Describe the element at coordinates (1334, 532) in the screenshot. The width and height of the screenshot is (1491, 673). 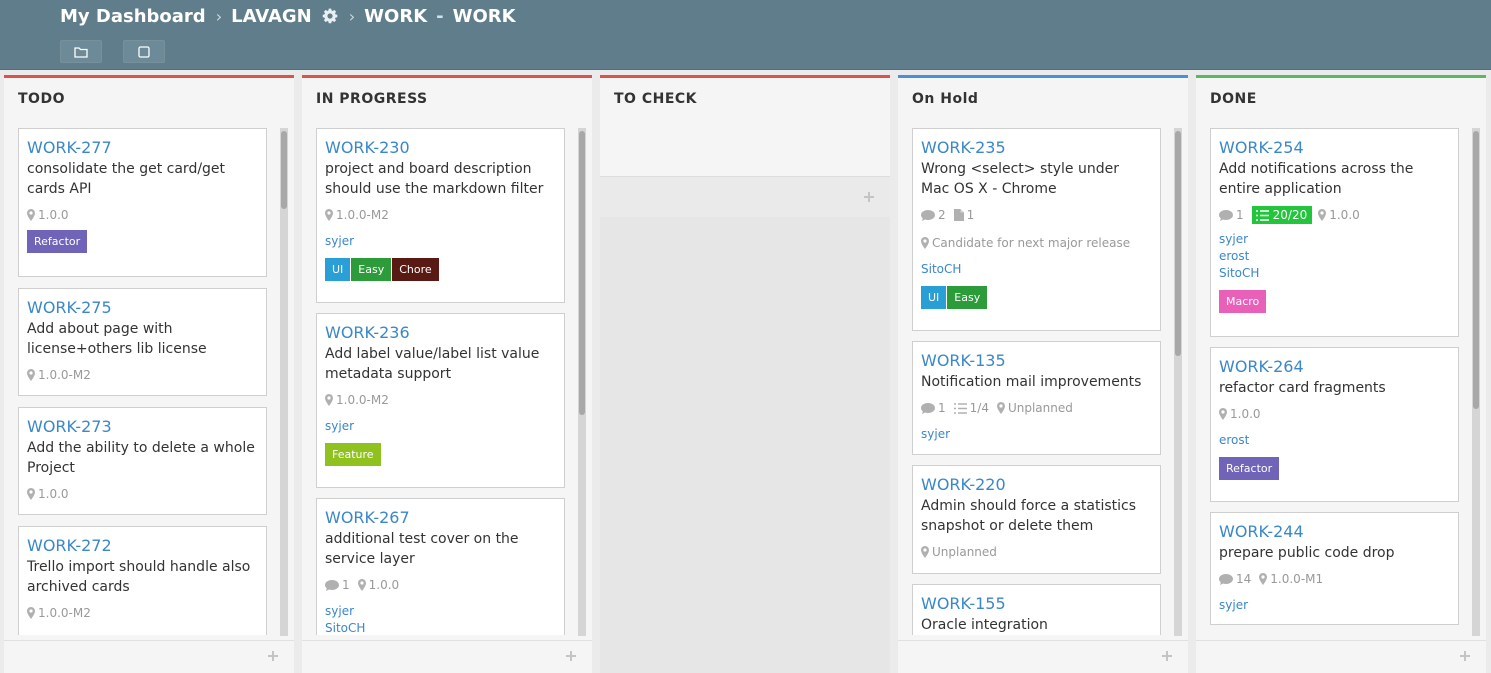
I see `card-id: WORK-244` at that location.